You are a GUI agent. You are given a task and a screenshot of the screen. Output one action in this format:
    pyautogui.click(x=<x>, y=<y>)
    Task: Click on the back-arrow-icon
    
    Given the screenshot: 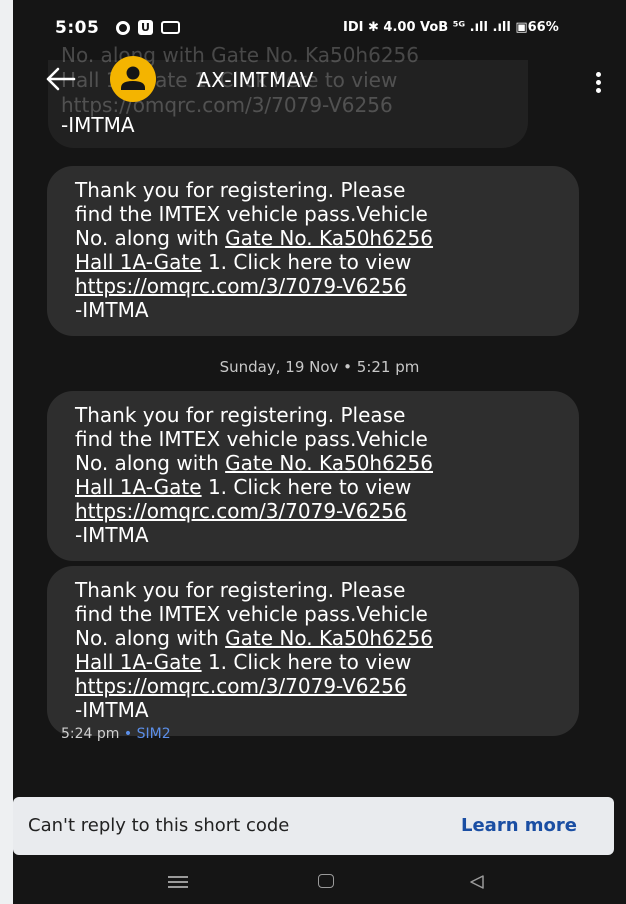 What is the action you would take?
    pyautogui.click(x=60, y=79)
    